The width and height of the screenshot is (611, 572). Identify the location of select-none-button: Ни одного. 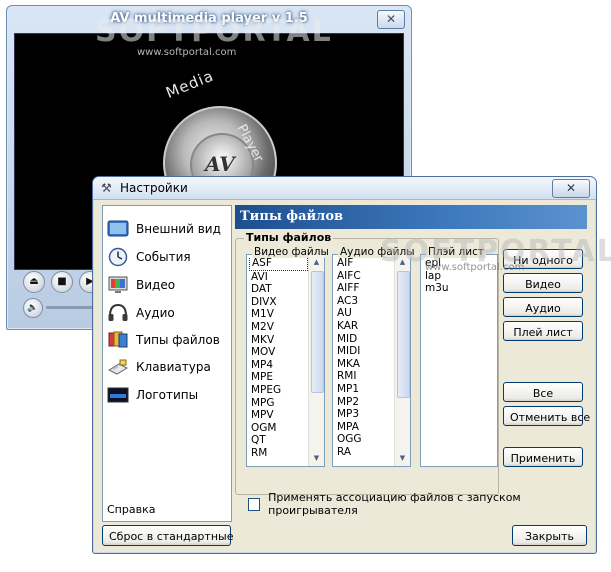
(543, 259).